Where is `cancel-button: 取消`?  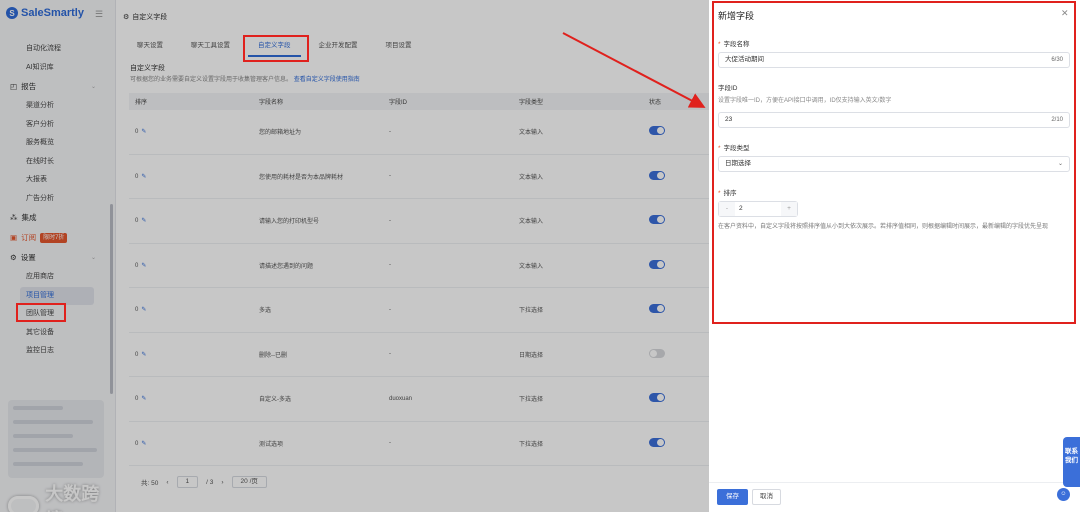 cancel-button: 取消 is located at coordinates (766, 497).